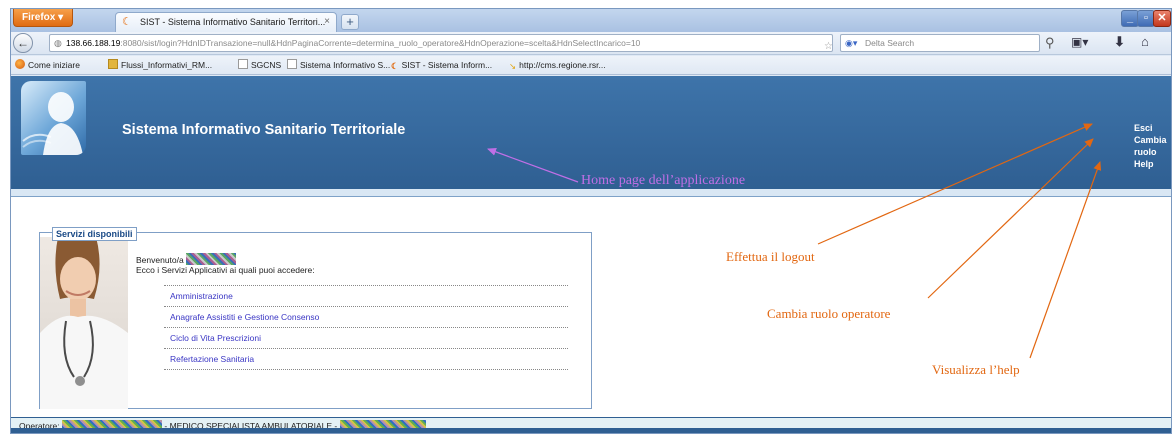 This screenshot has height=437, width=1176. I want to click on welcome-text: Benvenuto/a, so click(186, 259).